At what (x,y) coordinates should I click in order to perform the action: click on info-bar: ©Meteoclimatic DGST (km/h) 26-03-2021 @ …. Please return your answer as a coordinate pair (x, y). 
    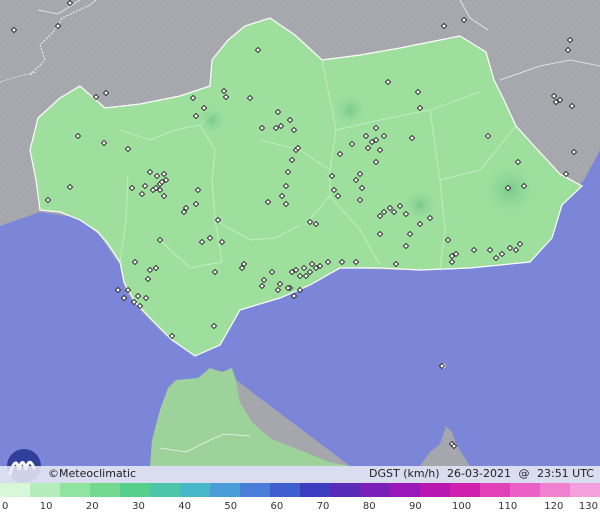
    Looking at the image, I should click on (300, 474).